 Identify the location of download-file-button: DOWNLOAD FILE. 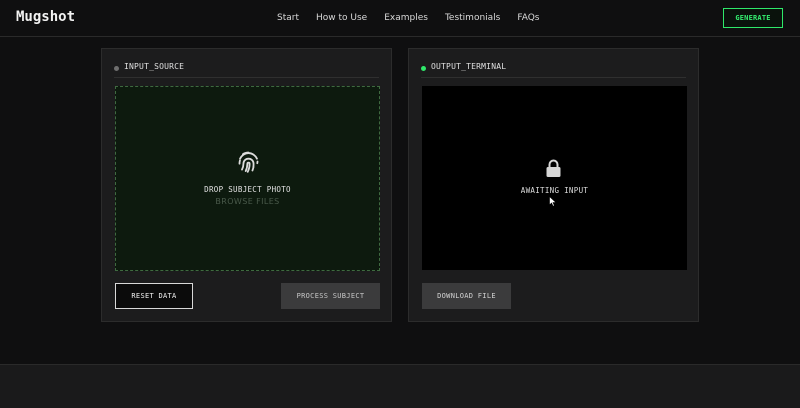
(466, 296).